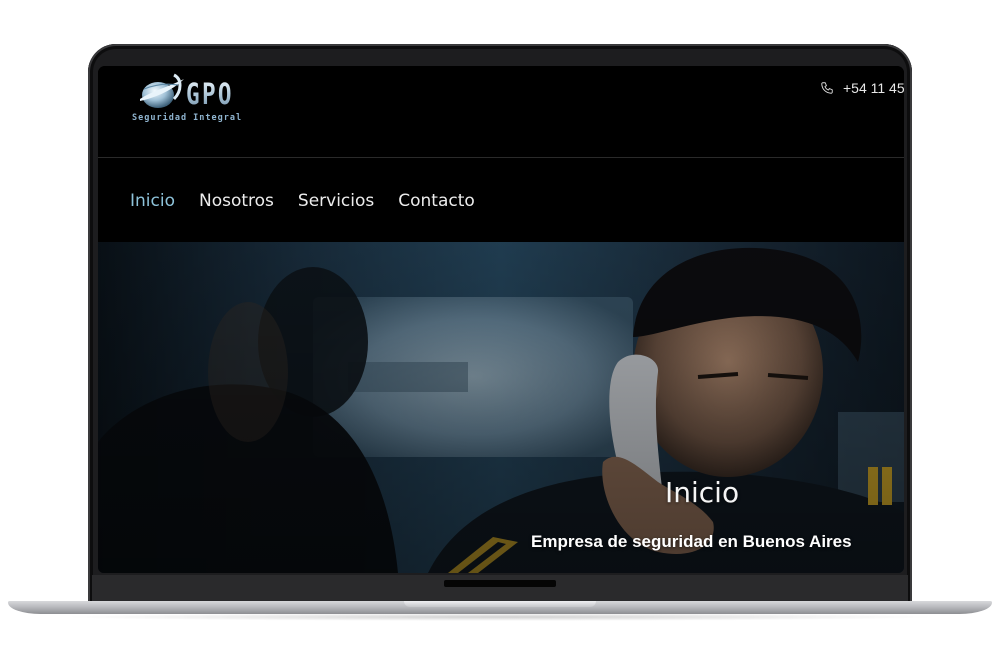  What do you see at coordinates (501, 112) in the screenshot?
I see `site-topbar: GPO Seguridad Integral +54 11 45` at bounding box center [501, 112].